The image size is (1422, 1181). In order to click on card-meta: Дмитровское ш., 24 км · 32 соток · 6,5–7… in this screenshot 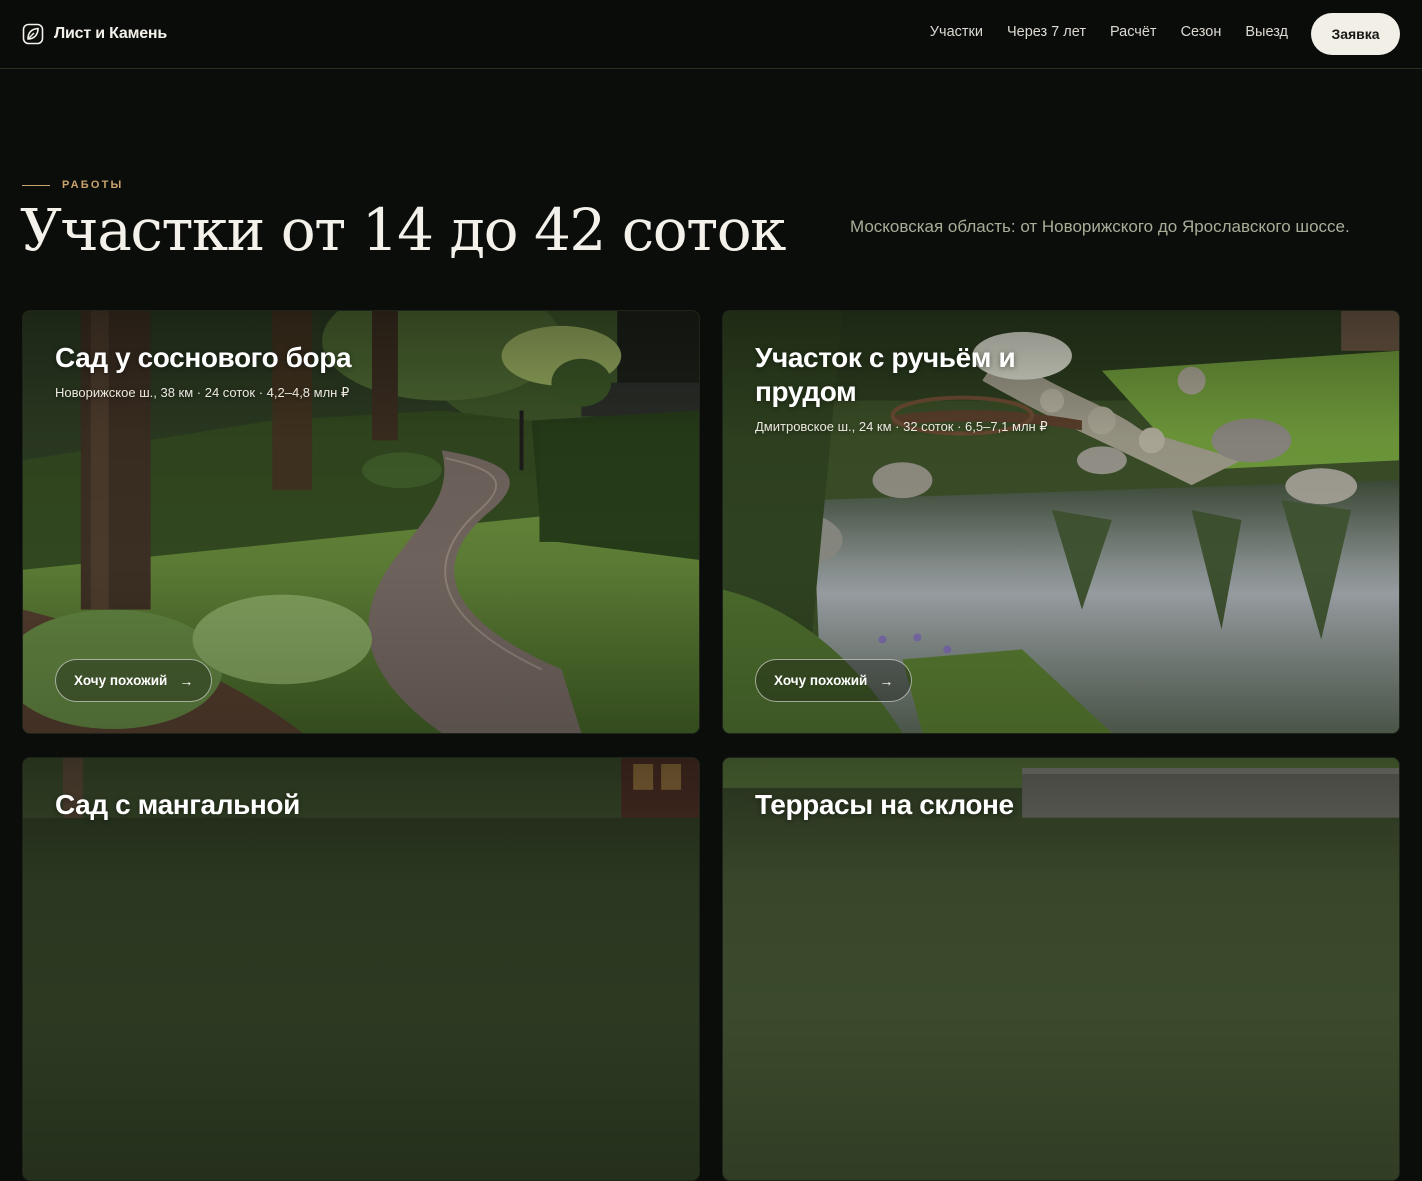, I will do `click(901, 426)`.